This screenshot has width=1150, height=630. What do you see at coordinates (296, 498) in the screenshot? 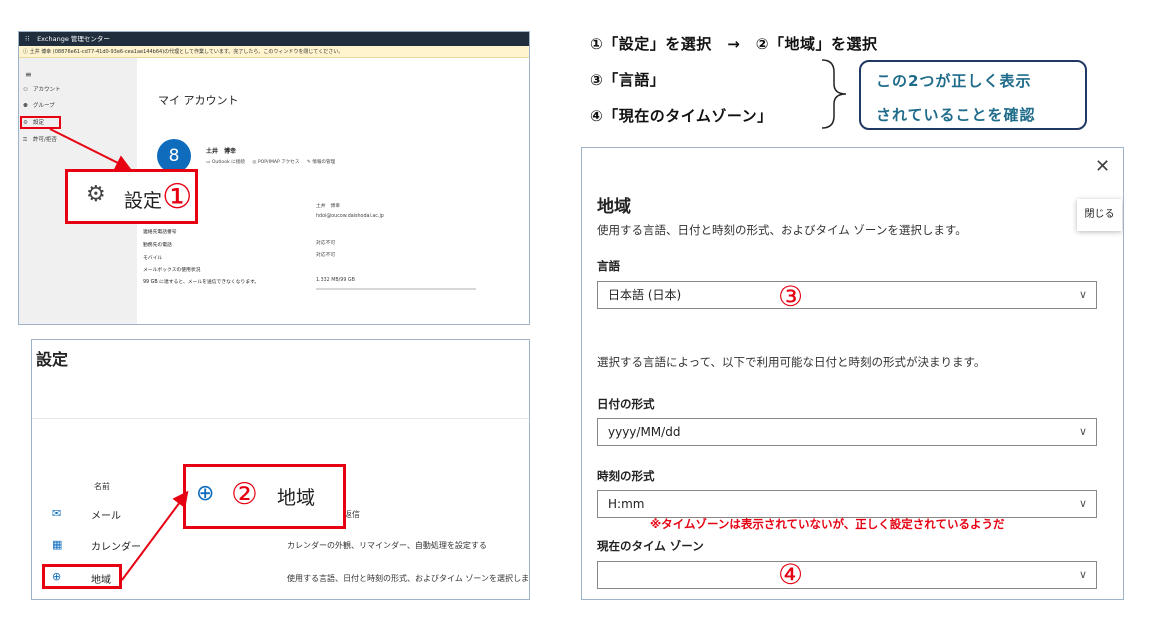
I see `region-zoom-label: 地域` at bounding box center [296, 498].